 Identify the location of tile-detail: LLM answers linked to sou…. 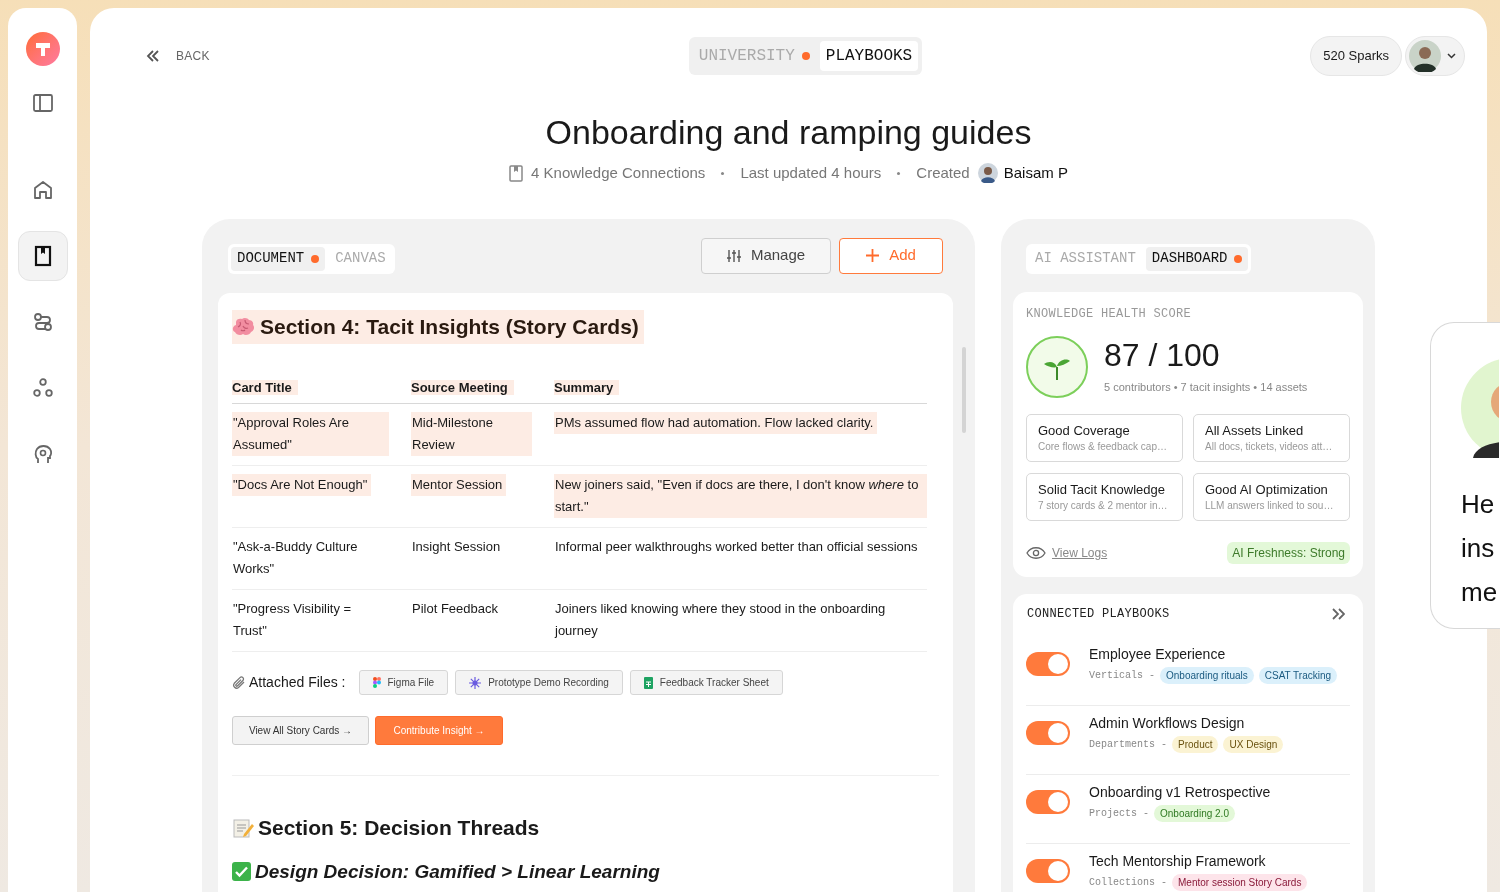
(1270, 505).